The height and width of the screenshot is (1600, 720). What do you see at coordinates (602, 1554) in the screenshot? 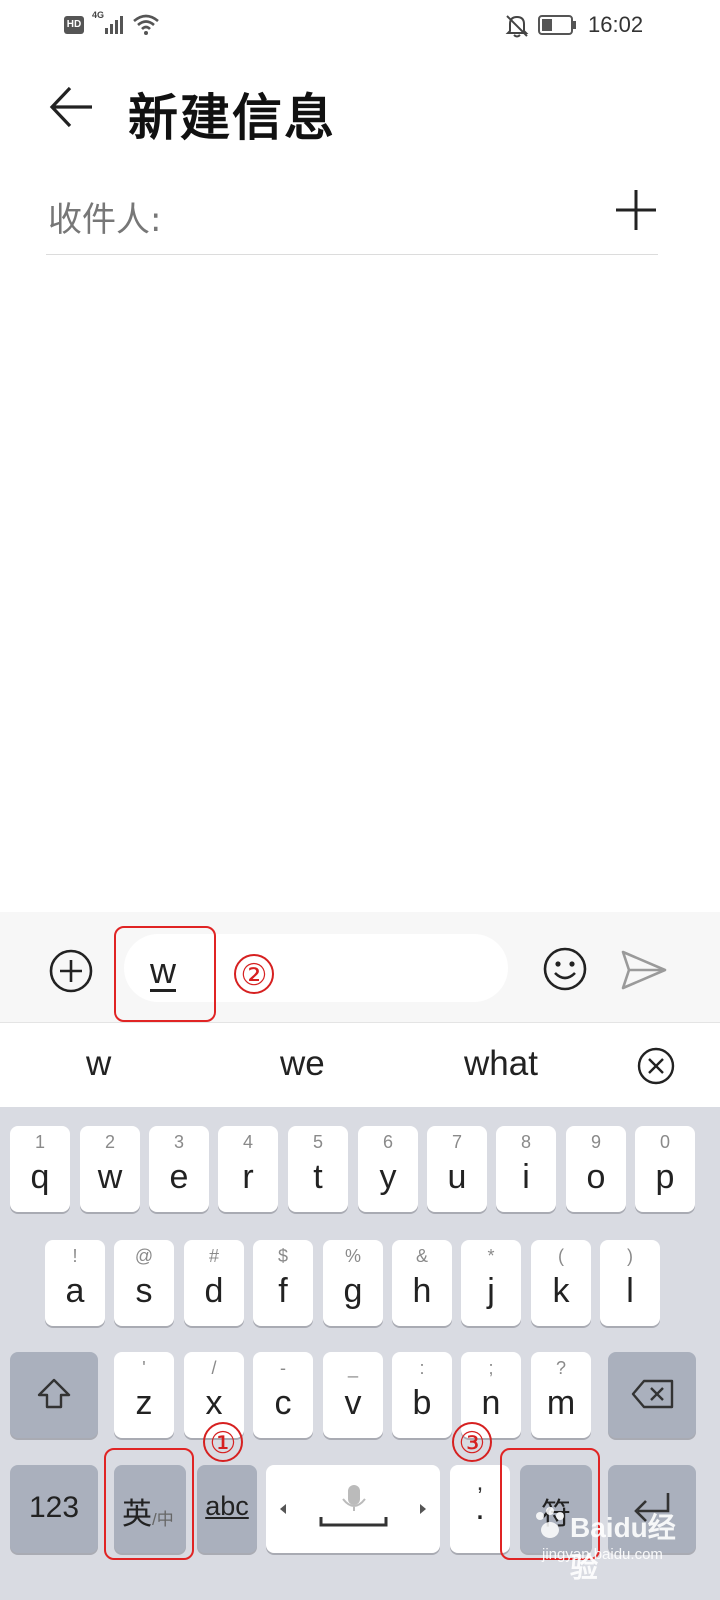
I see `watermark-url: jingyan.baidu.com` at bounding box center [602, 1554].